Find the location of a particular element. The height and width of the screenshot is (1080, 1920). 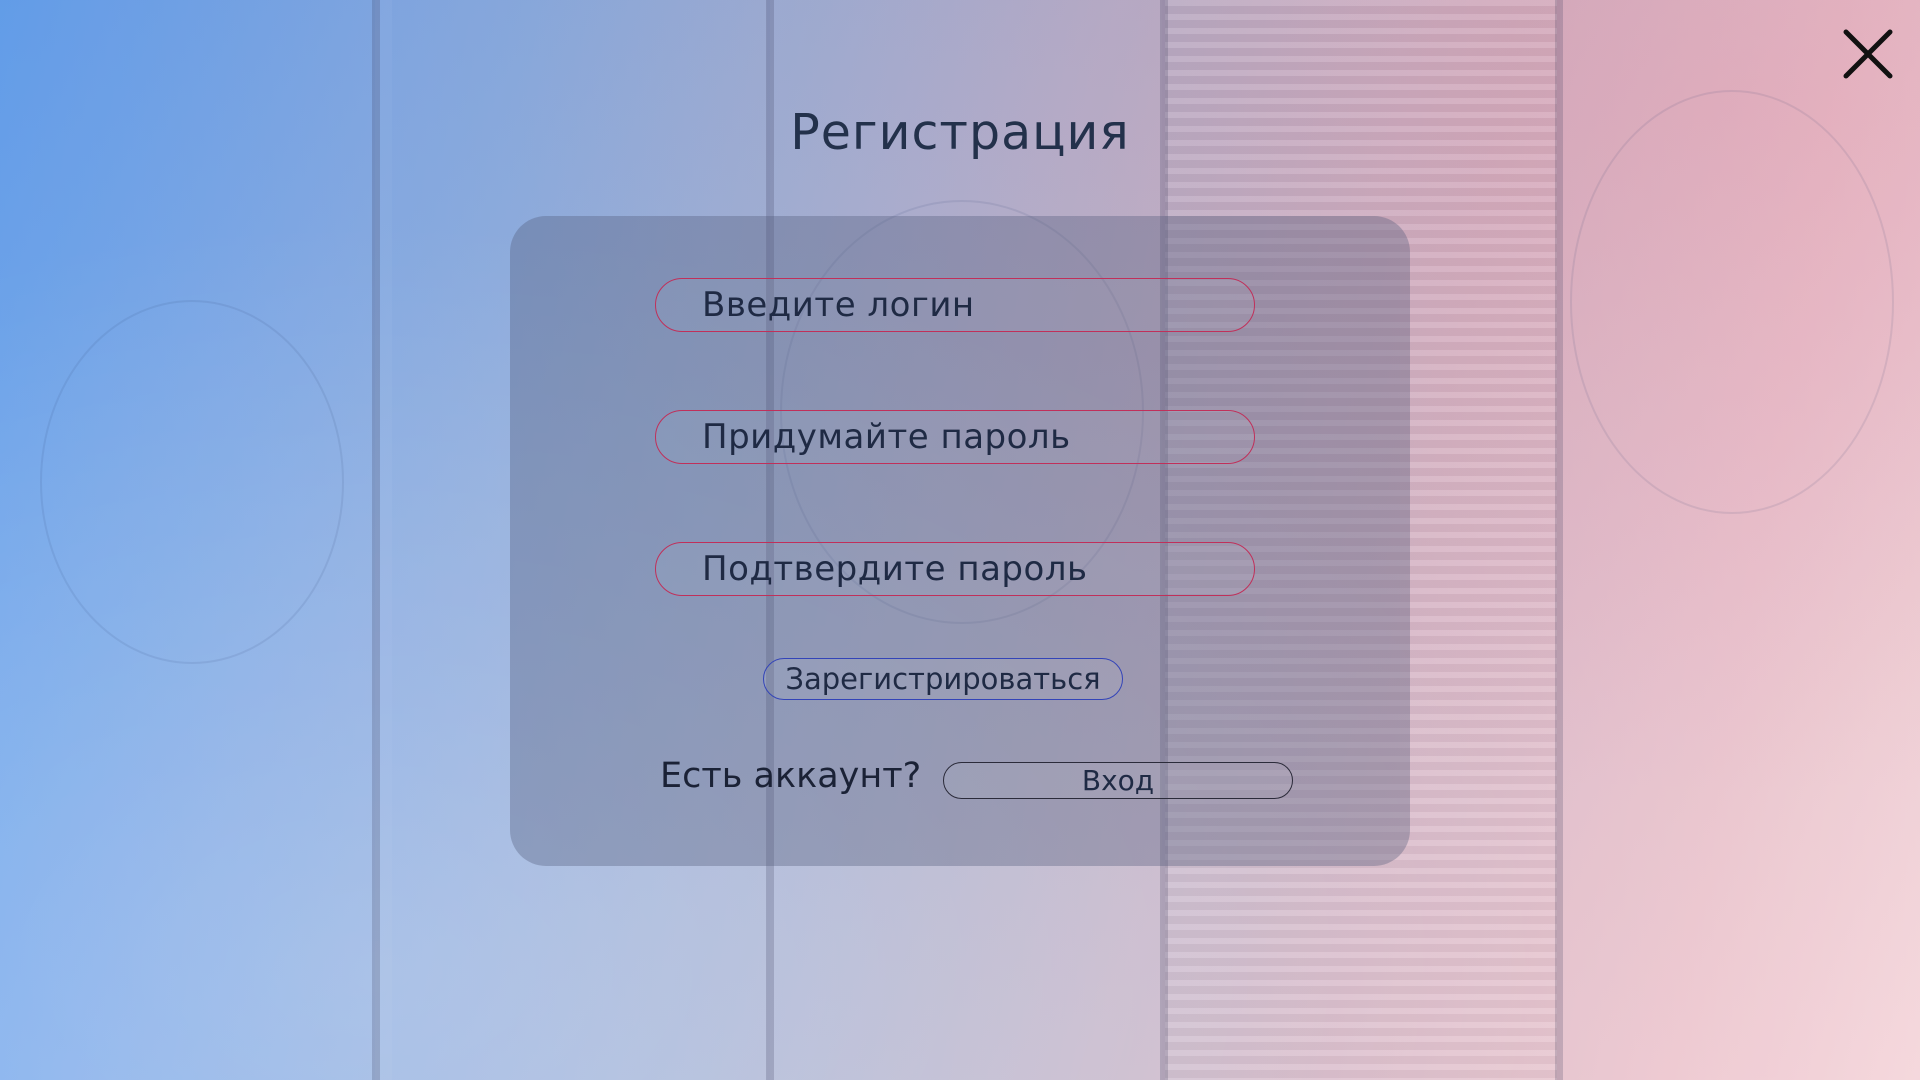

register-button: Зарегистрироваться is located at coordinates (943, 679).